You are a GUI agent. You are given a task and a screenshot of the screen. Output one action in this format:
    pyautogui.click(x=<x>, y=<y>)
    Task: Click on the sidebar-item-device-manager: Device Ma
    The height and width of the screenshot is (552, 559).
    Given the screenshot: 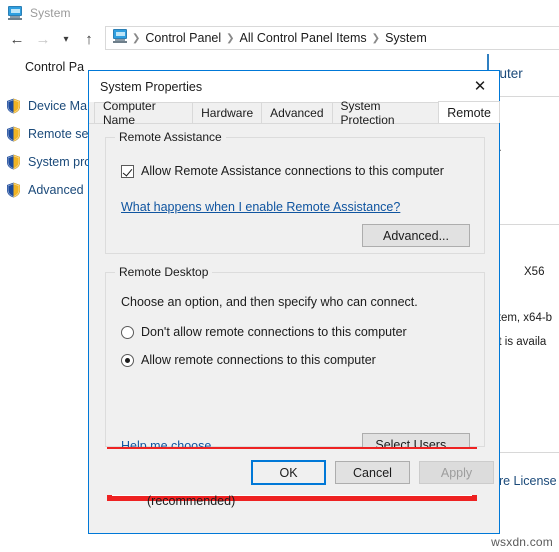 What is the action you would take?
    pyautogui.click(x=46, y=106)
    